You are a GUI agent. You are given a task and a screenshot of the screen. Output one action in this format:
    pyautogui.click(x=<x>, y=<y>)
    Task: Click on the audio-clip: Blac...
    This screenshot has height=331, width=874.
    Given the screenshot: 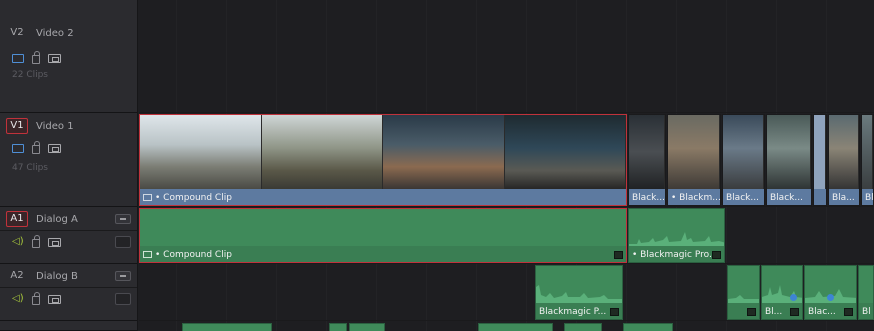 What is the action you would take?
    pyautogui.click(x=830, y=292)
    